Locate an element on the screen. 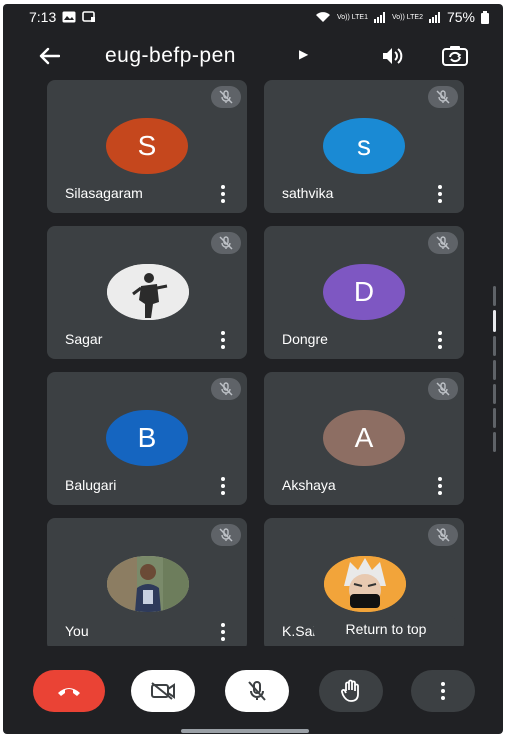 This screenshot has height=738, width=506. participant-name: Akshaya is located at coordinates (309, 485).